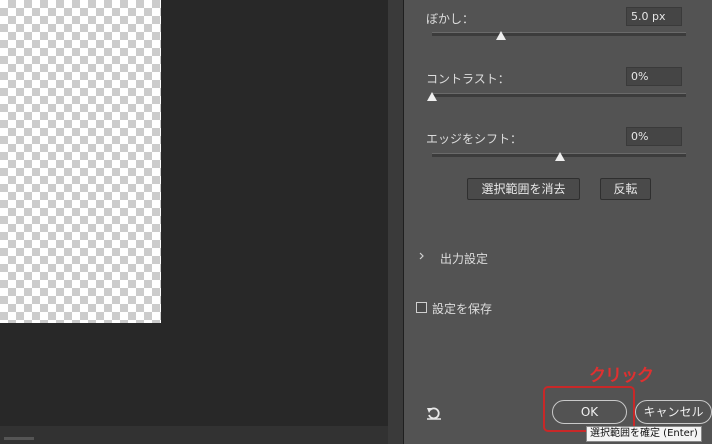  What do you see at coordinates (654, 136) in the screenshot?
I see `shift-edge-value-field: 0%` at bounding box center [654, 136].